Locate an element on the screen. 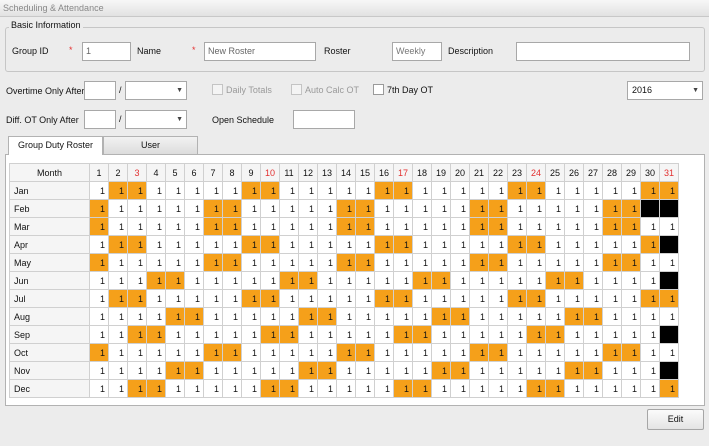  daily-totals-checkbox is located at coordinates (217, 89).